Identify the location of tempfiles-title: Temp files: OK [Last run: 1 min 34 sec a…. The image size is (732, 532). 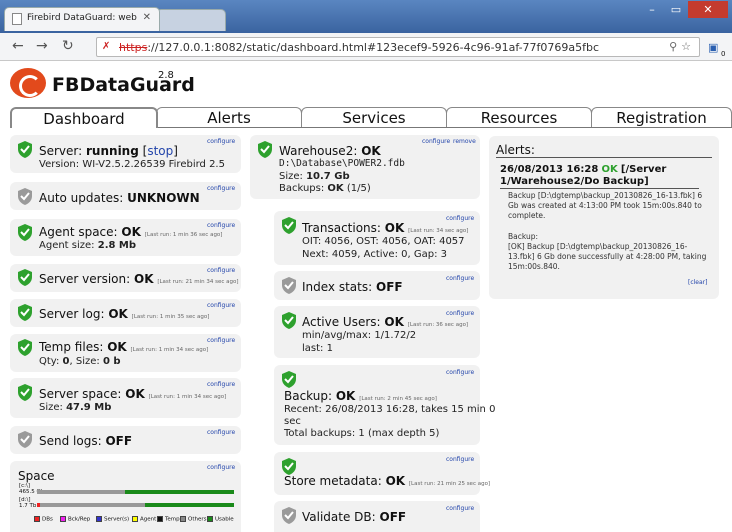
(124, 347).